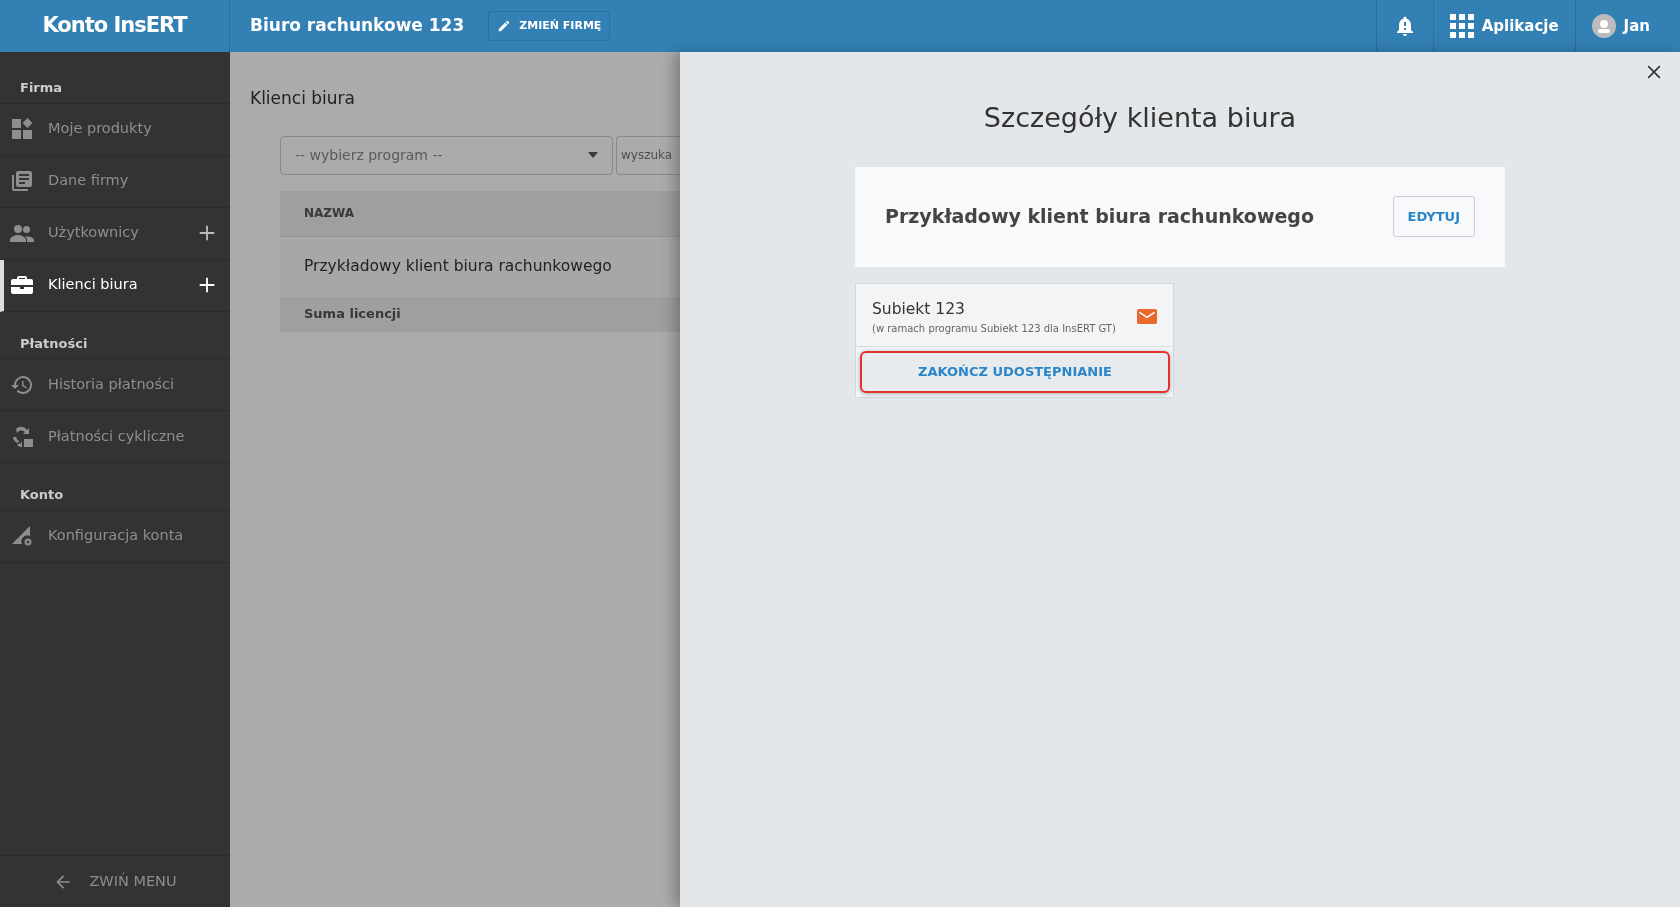  What do you see at coordinates (1140, 118) in the screenshot?
I see `panel-title: Szczegóły klienta biura` at bounding box center [1140, 118].